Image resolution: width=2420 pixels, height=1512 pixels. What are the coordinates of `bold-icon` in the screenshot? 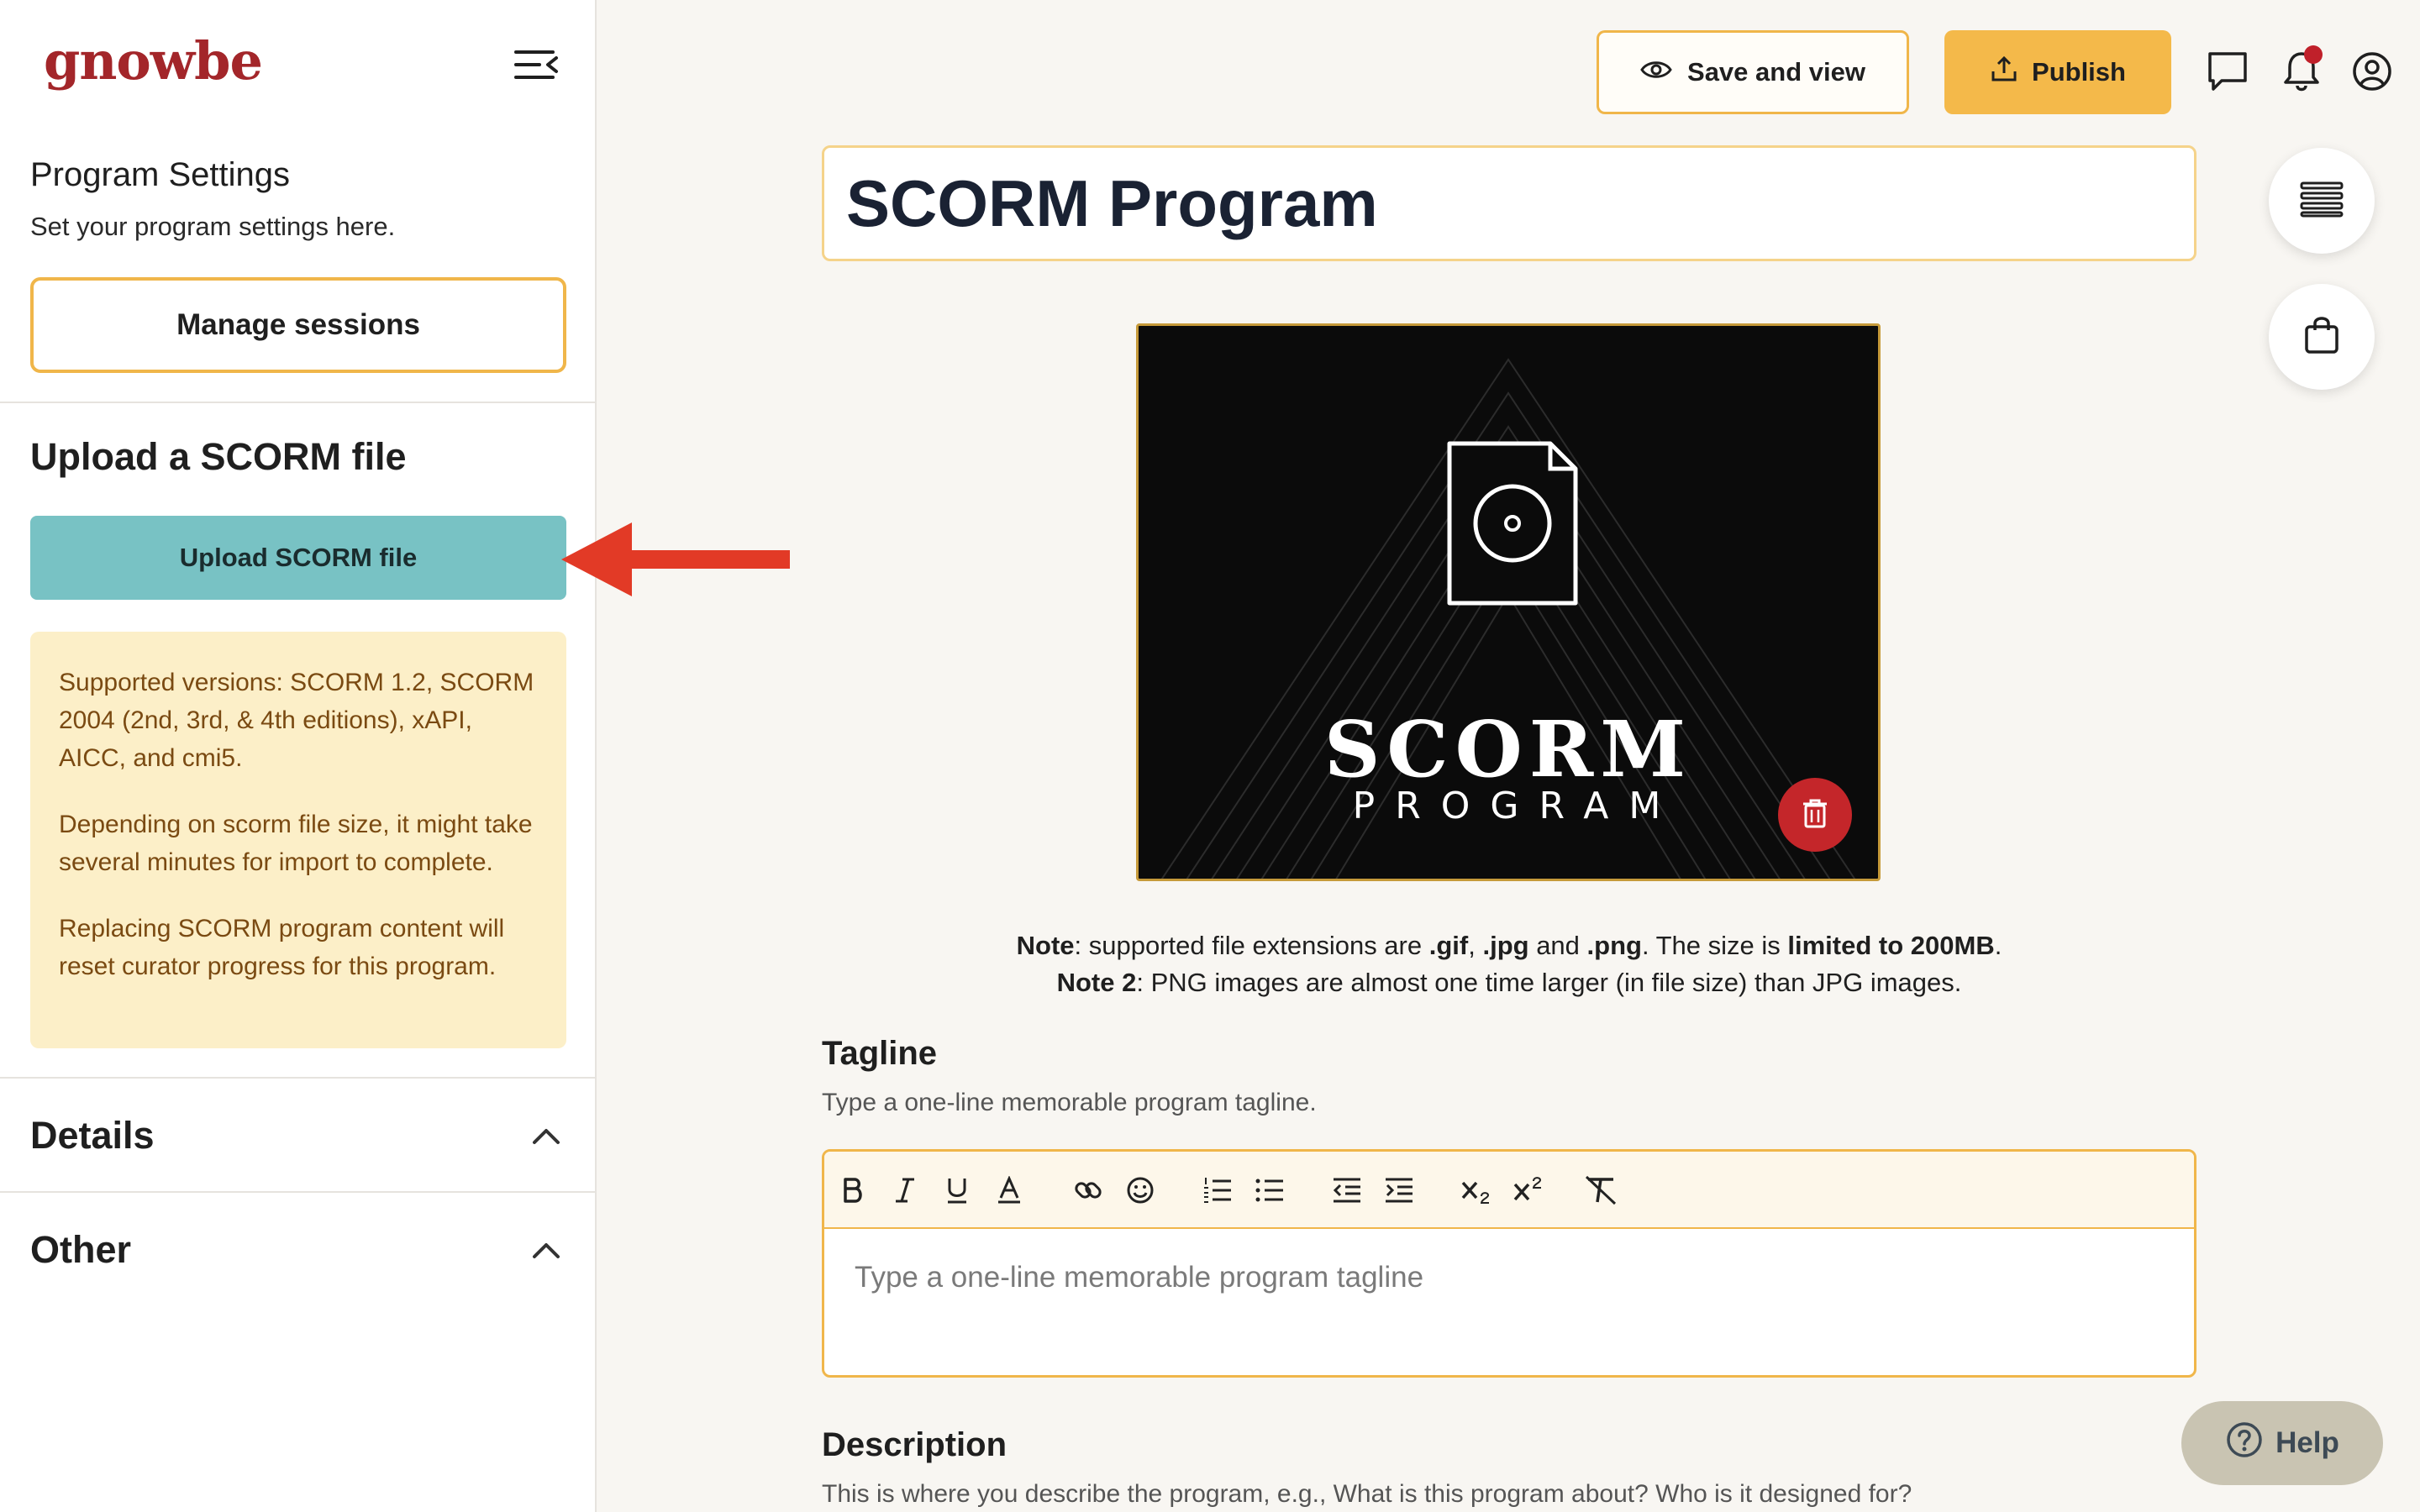 It's located at (853, 1190).